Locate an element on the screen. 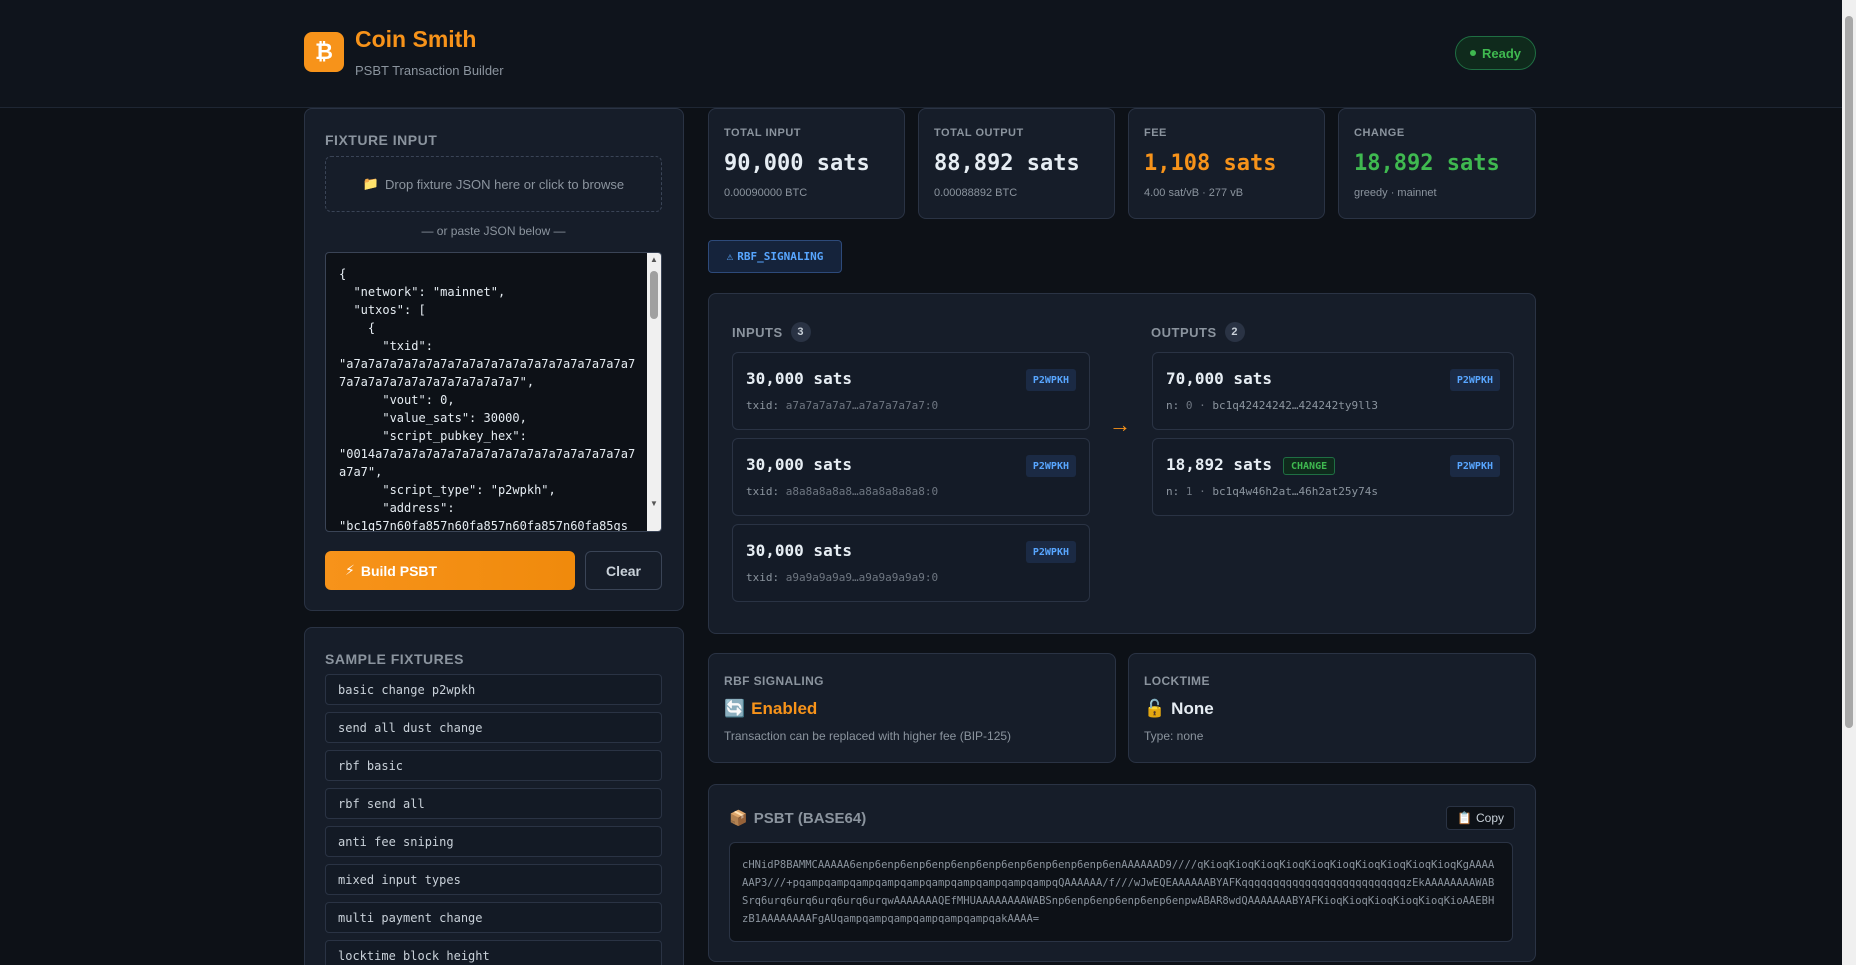  n-value: 1 is located at coordinates (1189, 491).